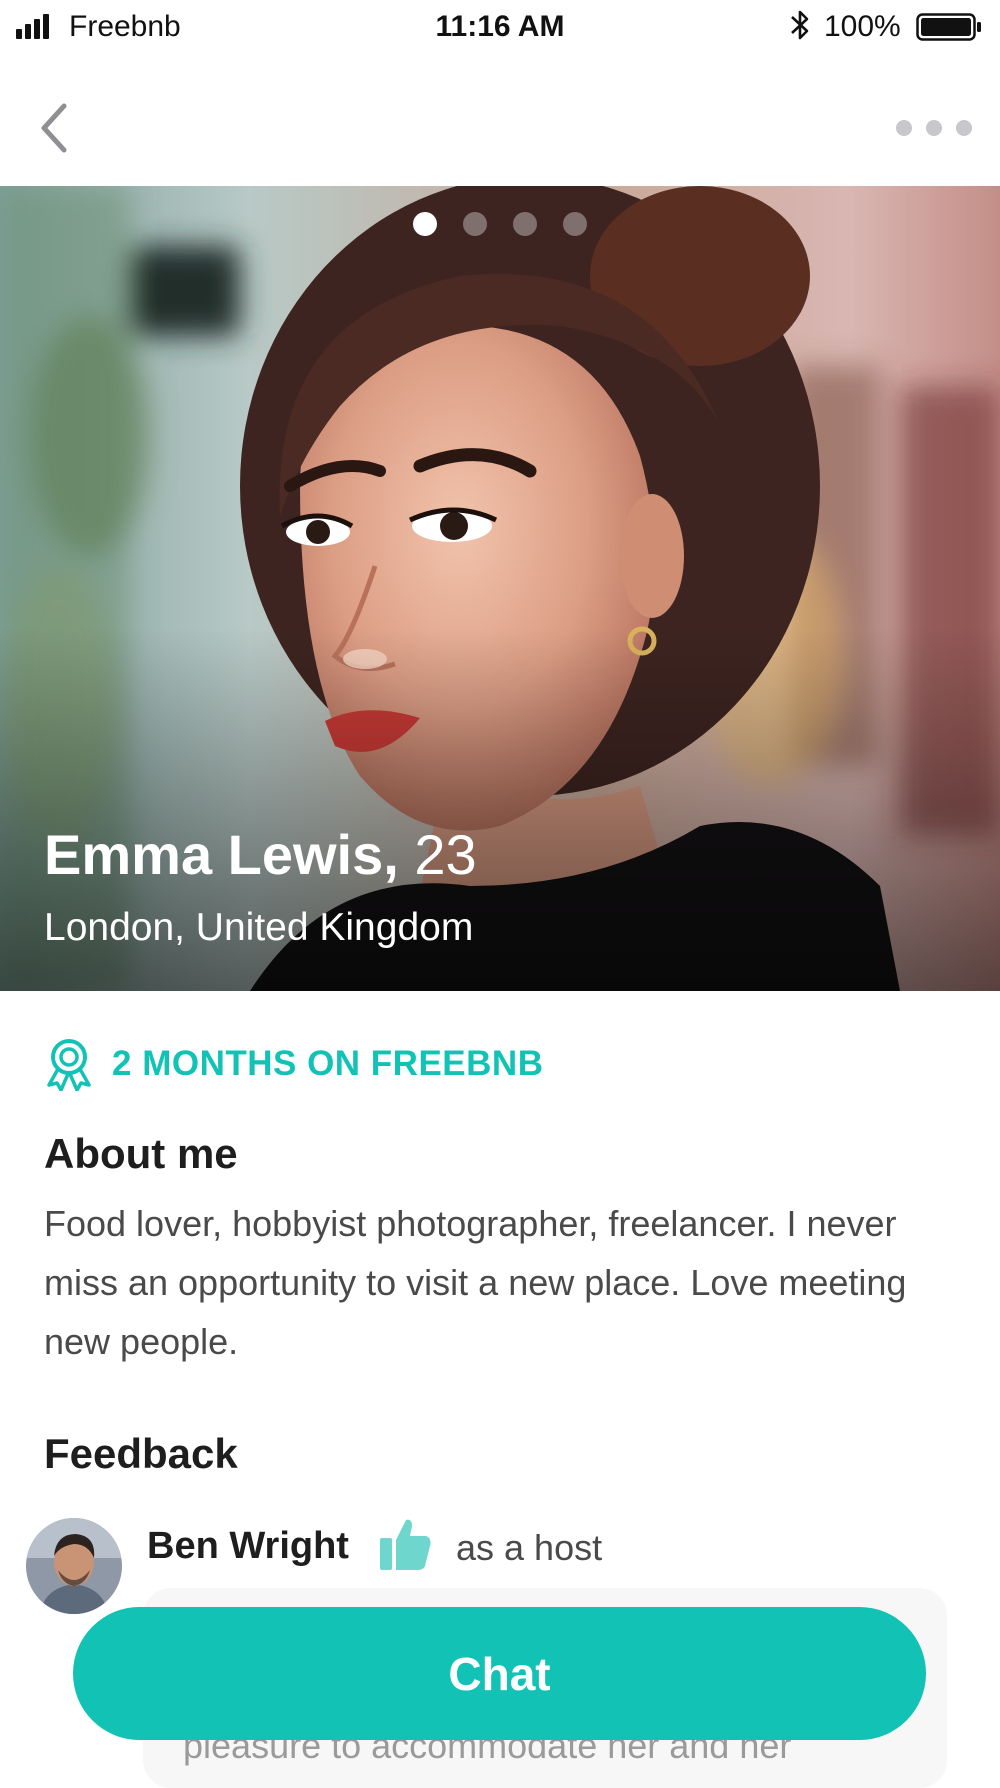 The image size is (1000, 1788). Describe the element at coordinates (499, 1673) in the screenshot. I see `chat-button: Chat` at that location.